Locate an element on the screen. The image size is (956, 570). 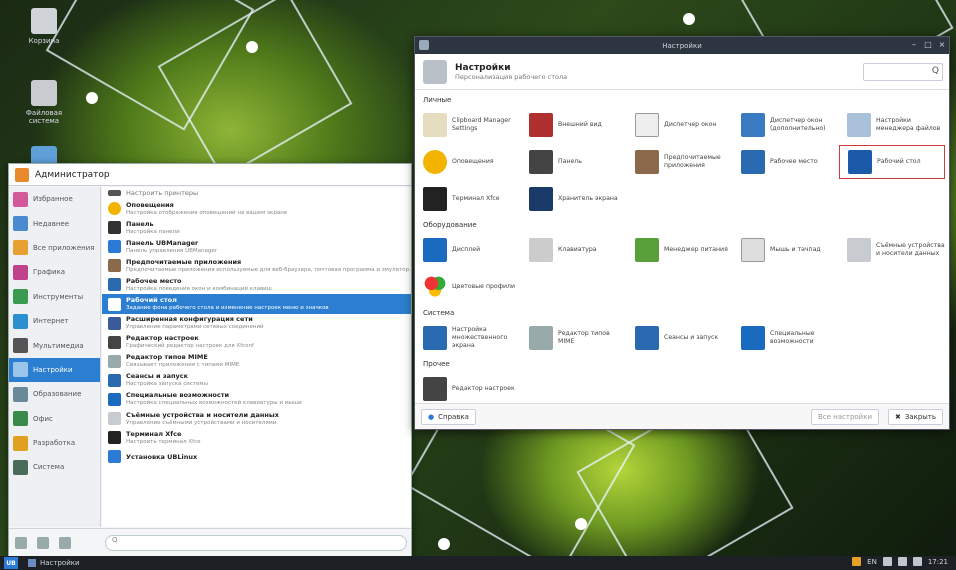
app-item: Терминал Xfce Настроить терминал Xfce is located at coordinates (256, 437).